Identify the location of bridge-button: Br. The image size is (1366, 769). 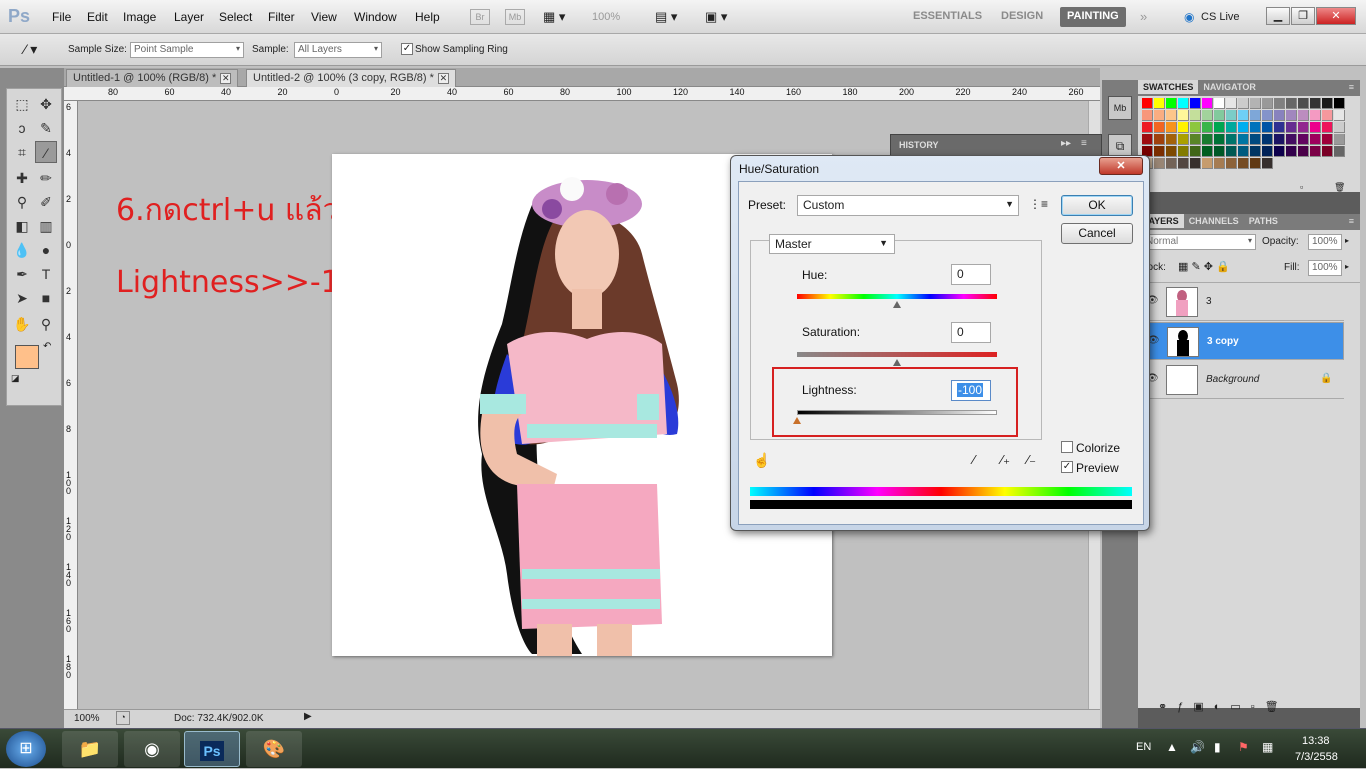
(480, 17).